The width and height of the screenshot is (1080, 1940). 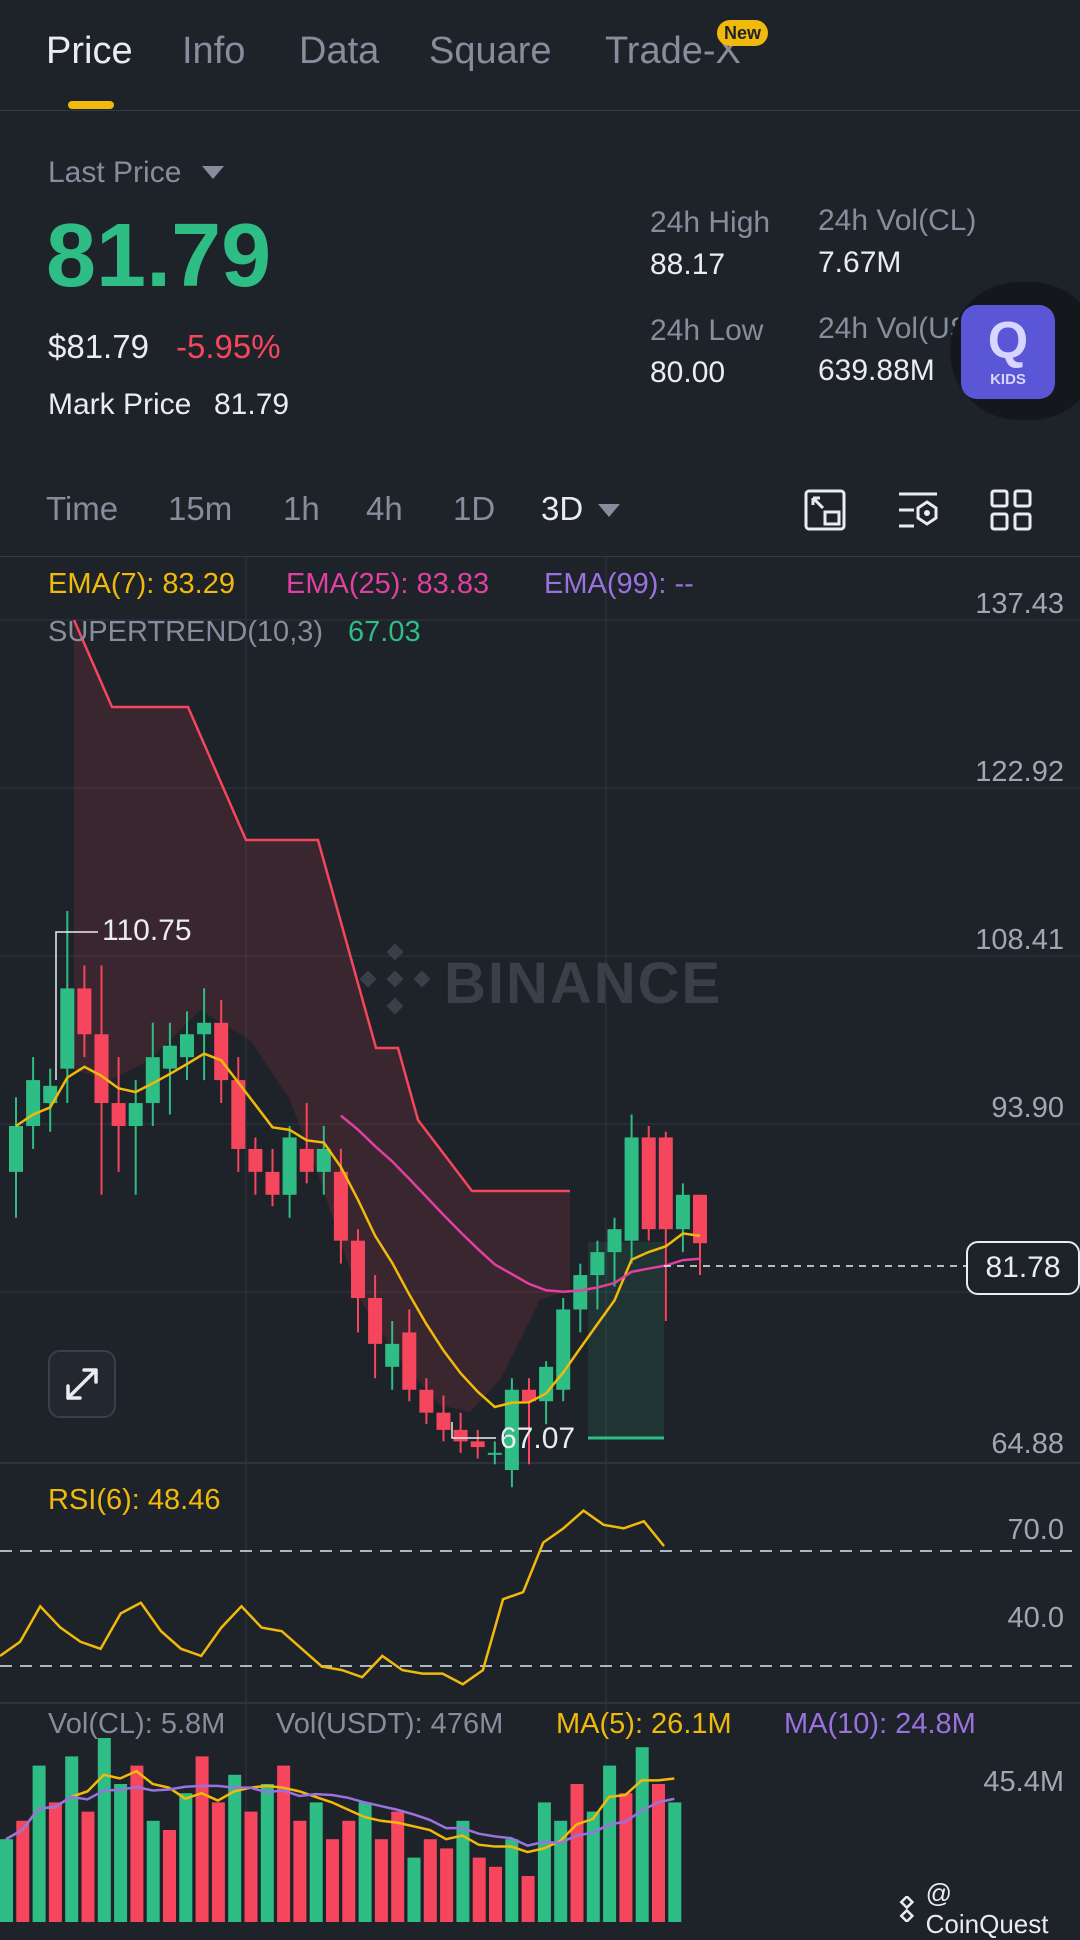 What do you see at coordinates (860, 262) in the screenshot?
I see `vol-cl-value: 7.67M` at bounding box center [860, 262].